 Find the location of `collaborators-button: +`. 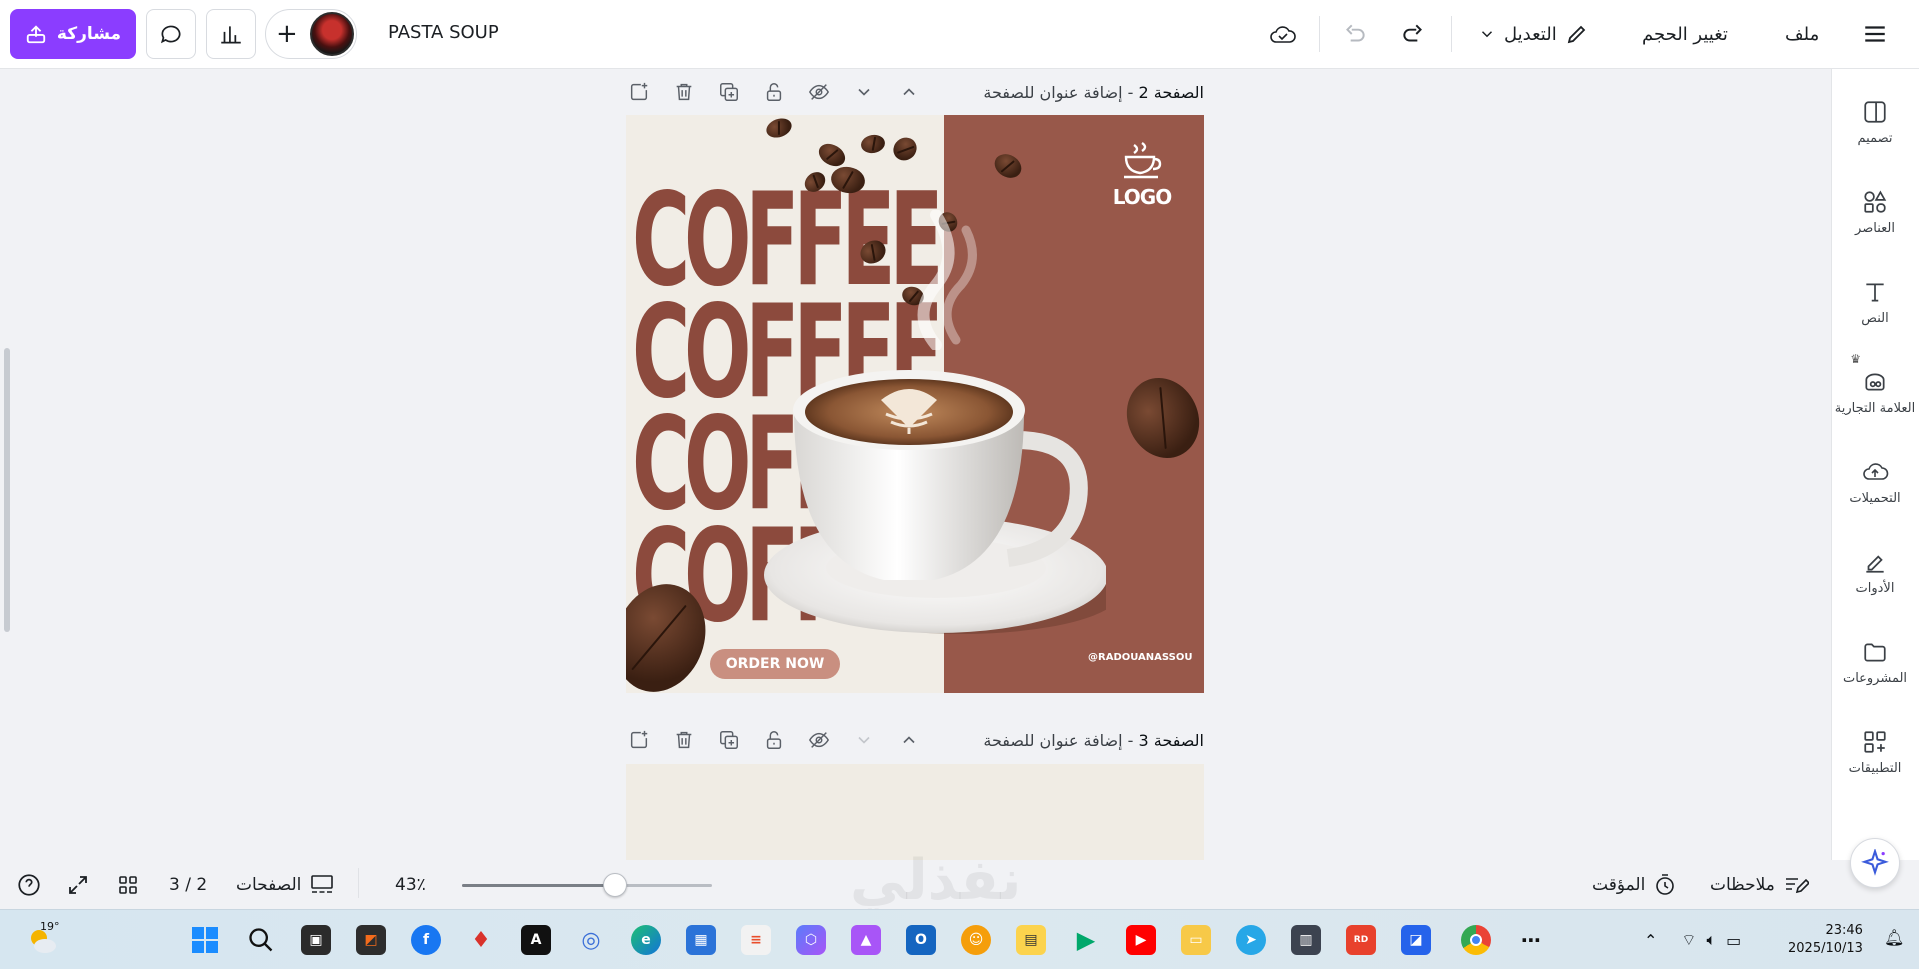

collaborators-button: + is located at coordinates (311, 34).